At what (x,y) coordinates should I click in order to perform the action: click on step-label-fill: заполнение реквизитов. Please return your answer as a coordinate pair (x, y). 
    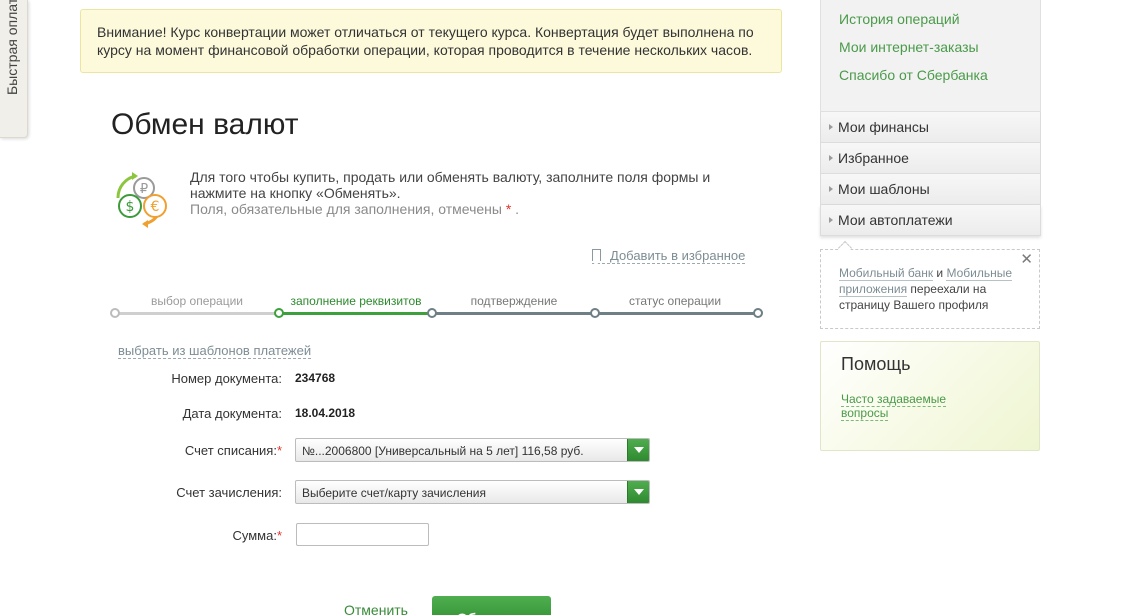
    Looking at the image, I should click on (356, 301).